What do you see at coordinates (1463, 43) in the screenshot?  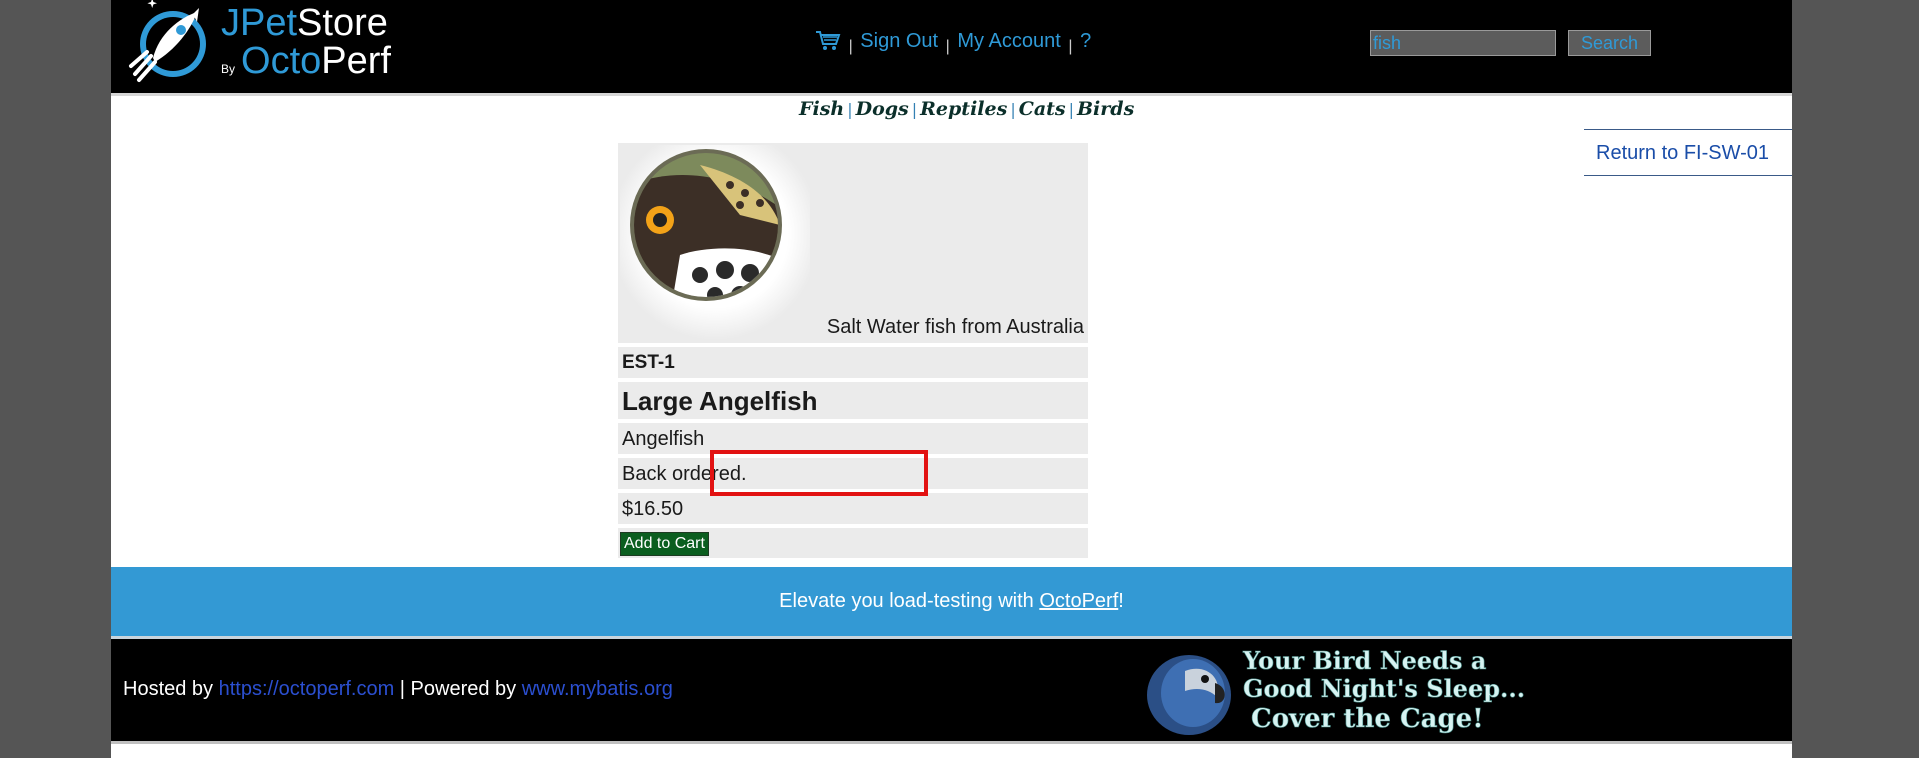 I see `search-input` at bounding box center [1463, 43].